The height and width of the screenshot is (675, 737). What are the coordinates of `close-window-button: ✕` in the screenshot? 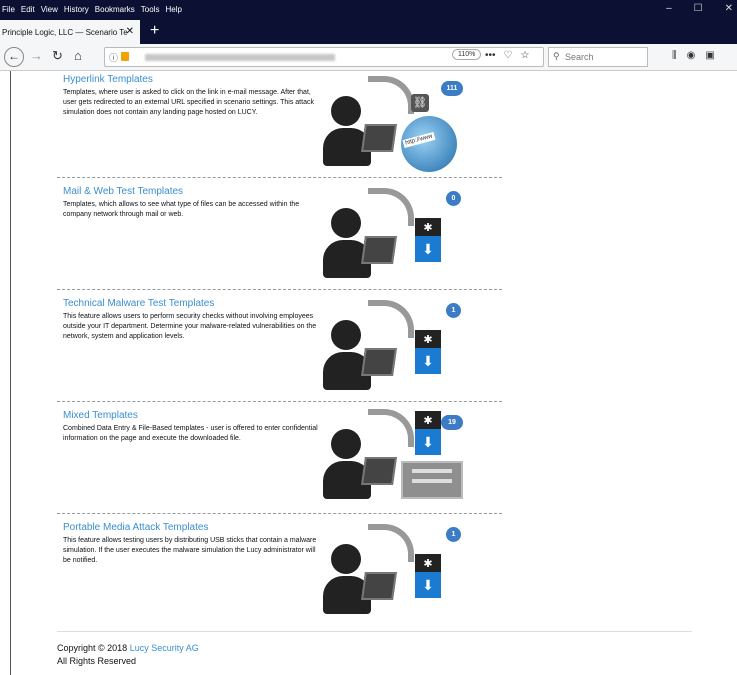 It's located at (729, 8).